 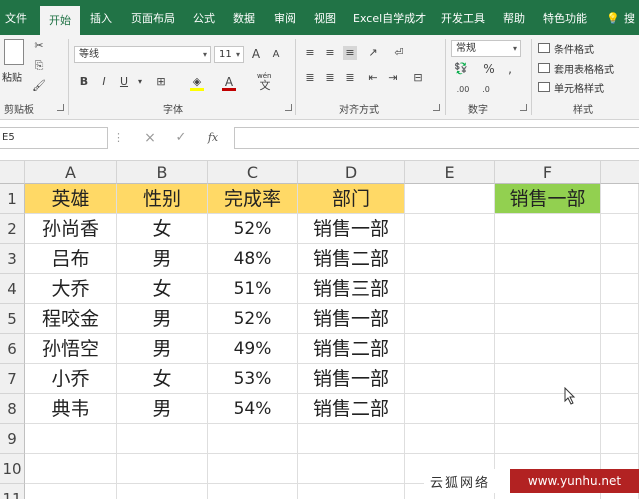 I want to click on table-data-cell: 49%, so click(x=253, y=349).